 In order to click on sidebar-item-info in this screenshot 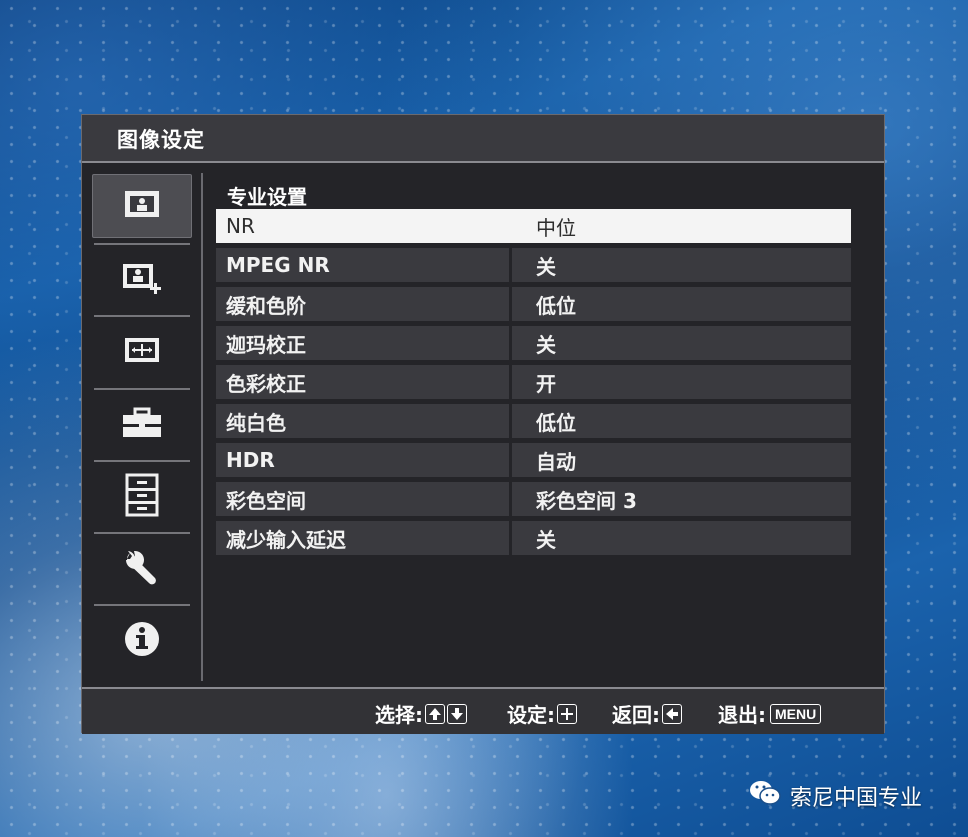, I will do `click(142, 641)`.